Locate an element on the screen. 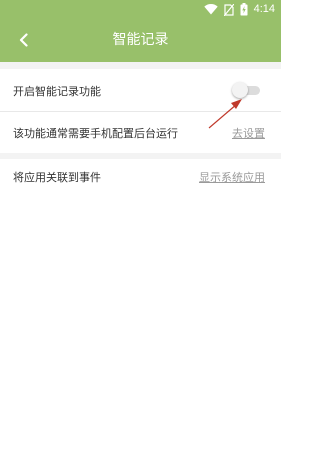 Image resolution: width=320 pixels, height=459 pixels. battery-charging-icon is located at coordinates (244, 9).